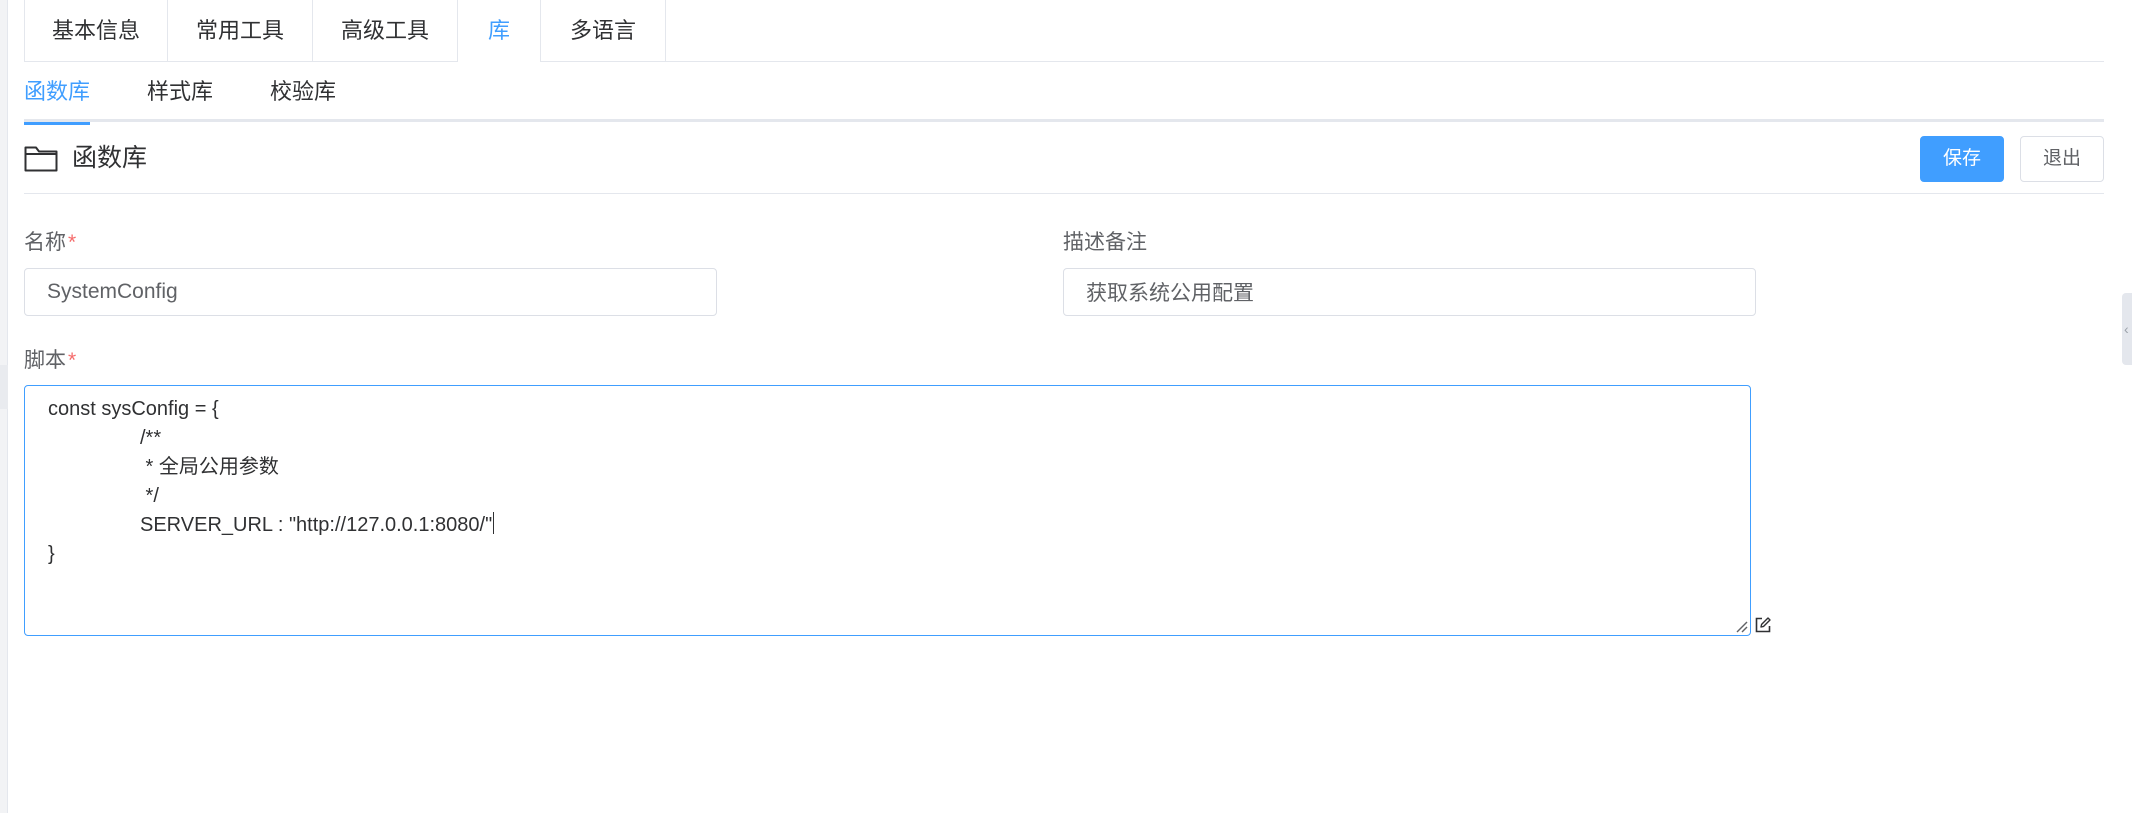 The image size is (2132, 813). I want to click on script-label-text: 脚本, so click(45, 360).